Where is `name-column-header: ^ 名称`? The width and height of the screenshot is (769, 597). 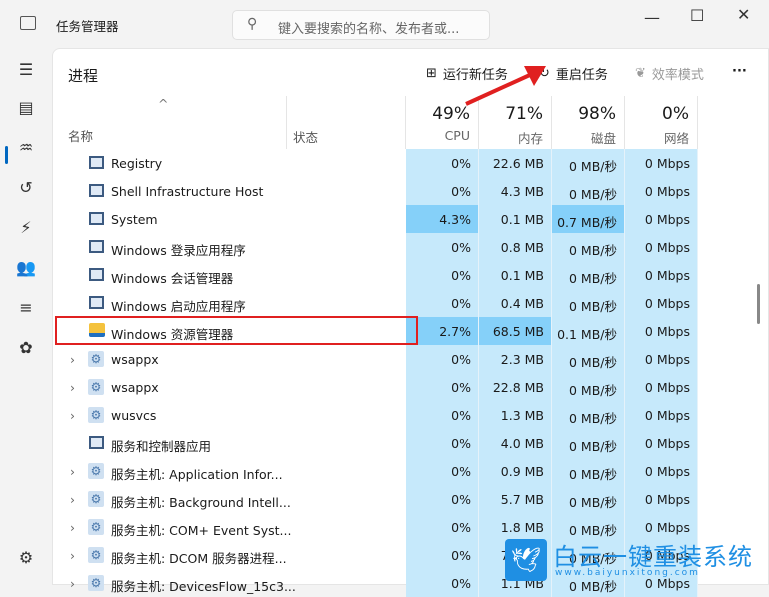 name-column-header: ^ 名称 is located at coordinates (170, 122).